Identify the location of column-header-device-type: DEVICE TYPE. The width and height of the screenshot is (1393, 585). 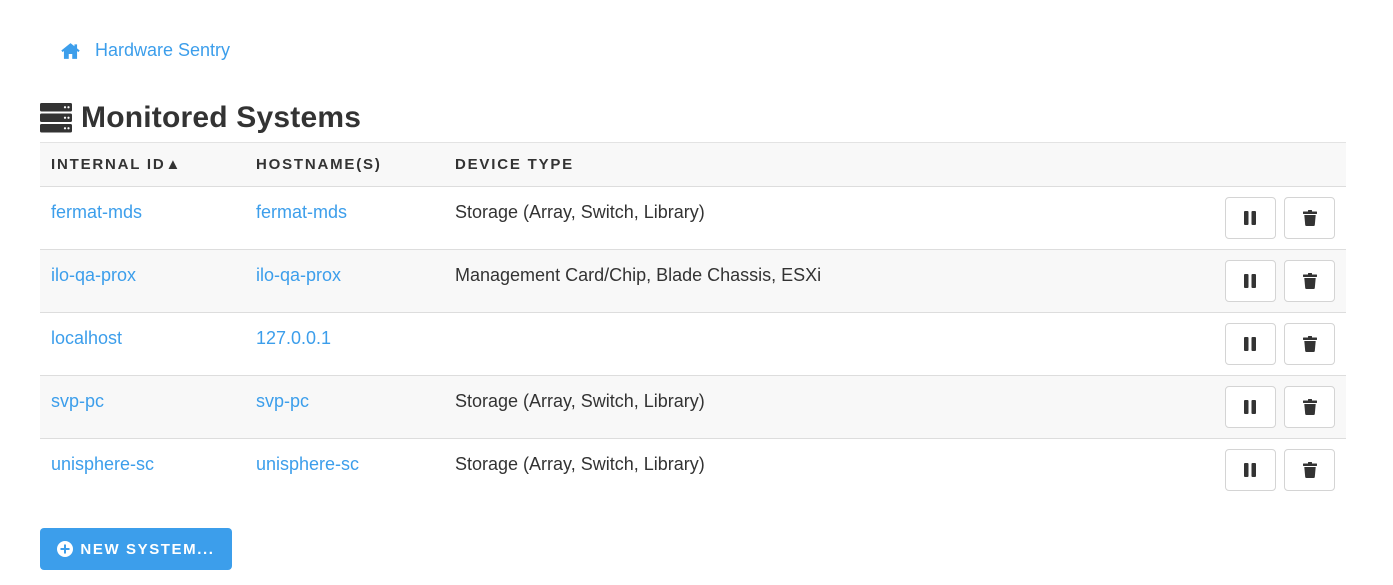
(776, 165).